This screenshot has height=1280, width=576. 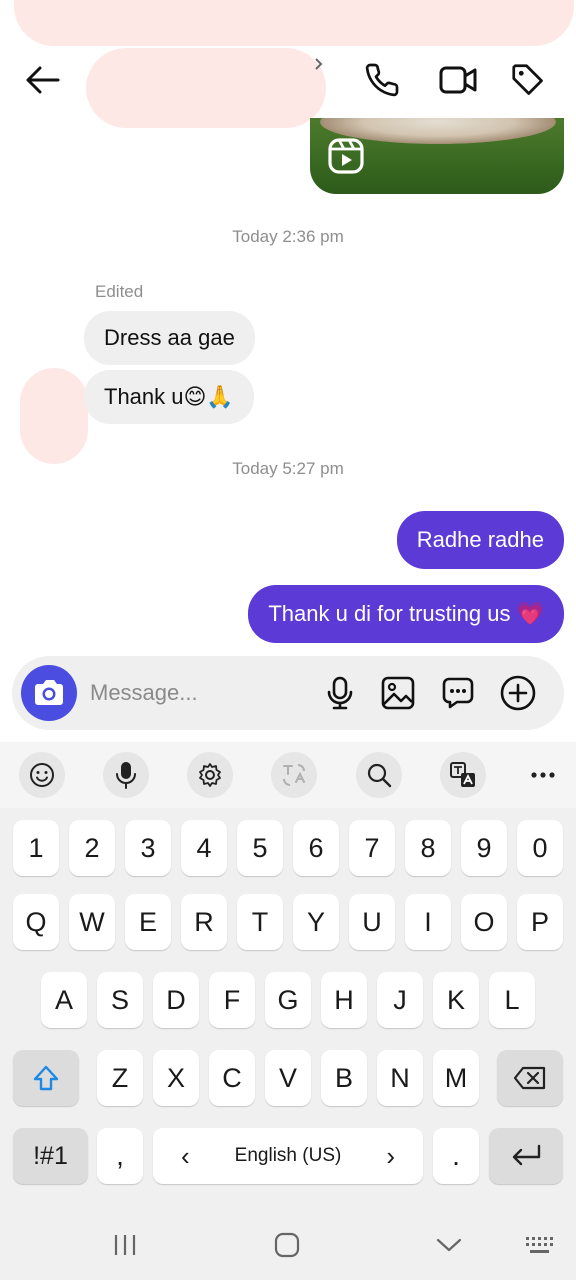 I want to click on recents-button, so click(x=125, y=1245).